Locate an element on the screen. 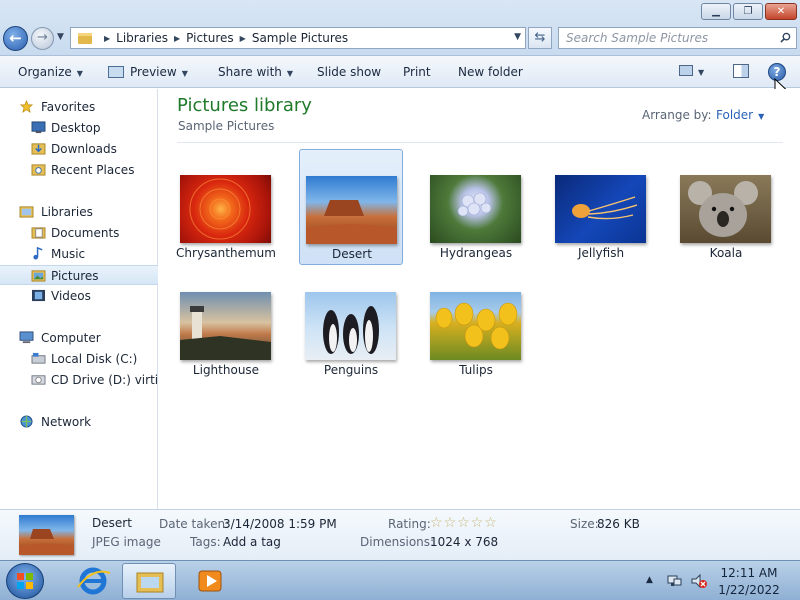 The image size is (800, 600). slide-show-button: Slide show is located at coordinates (349, 72).